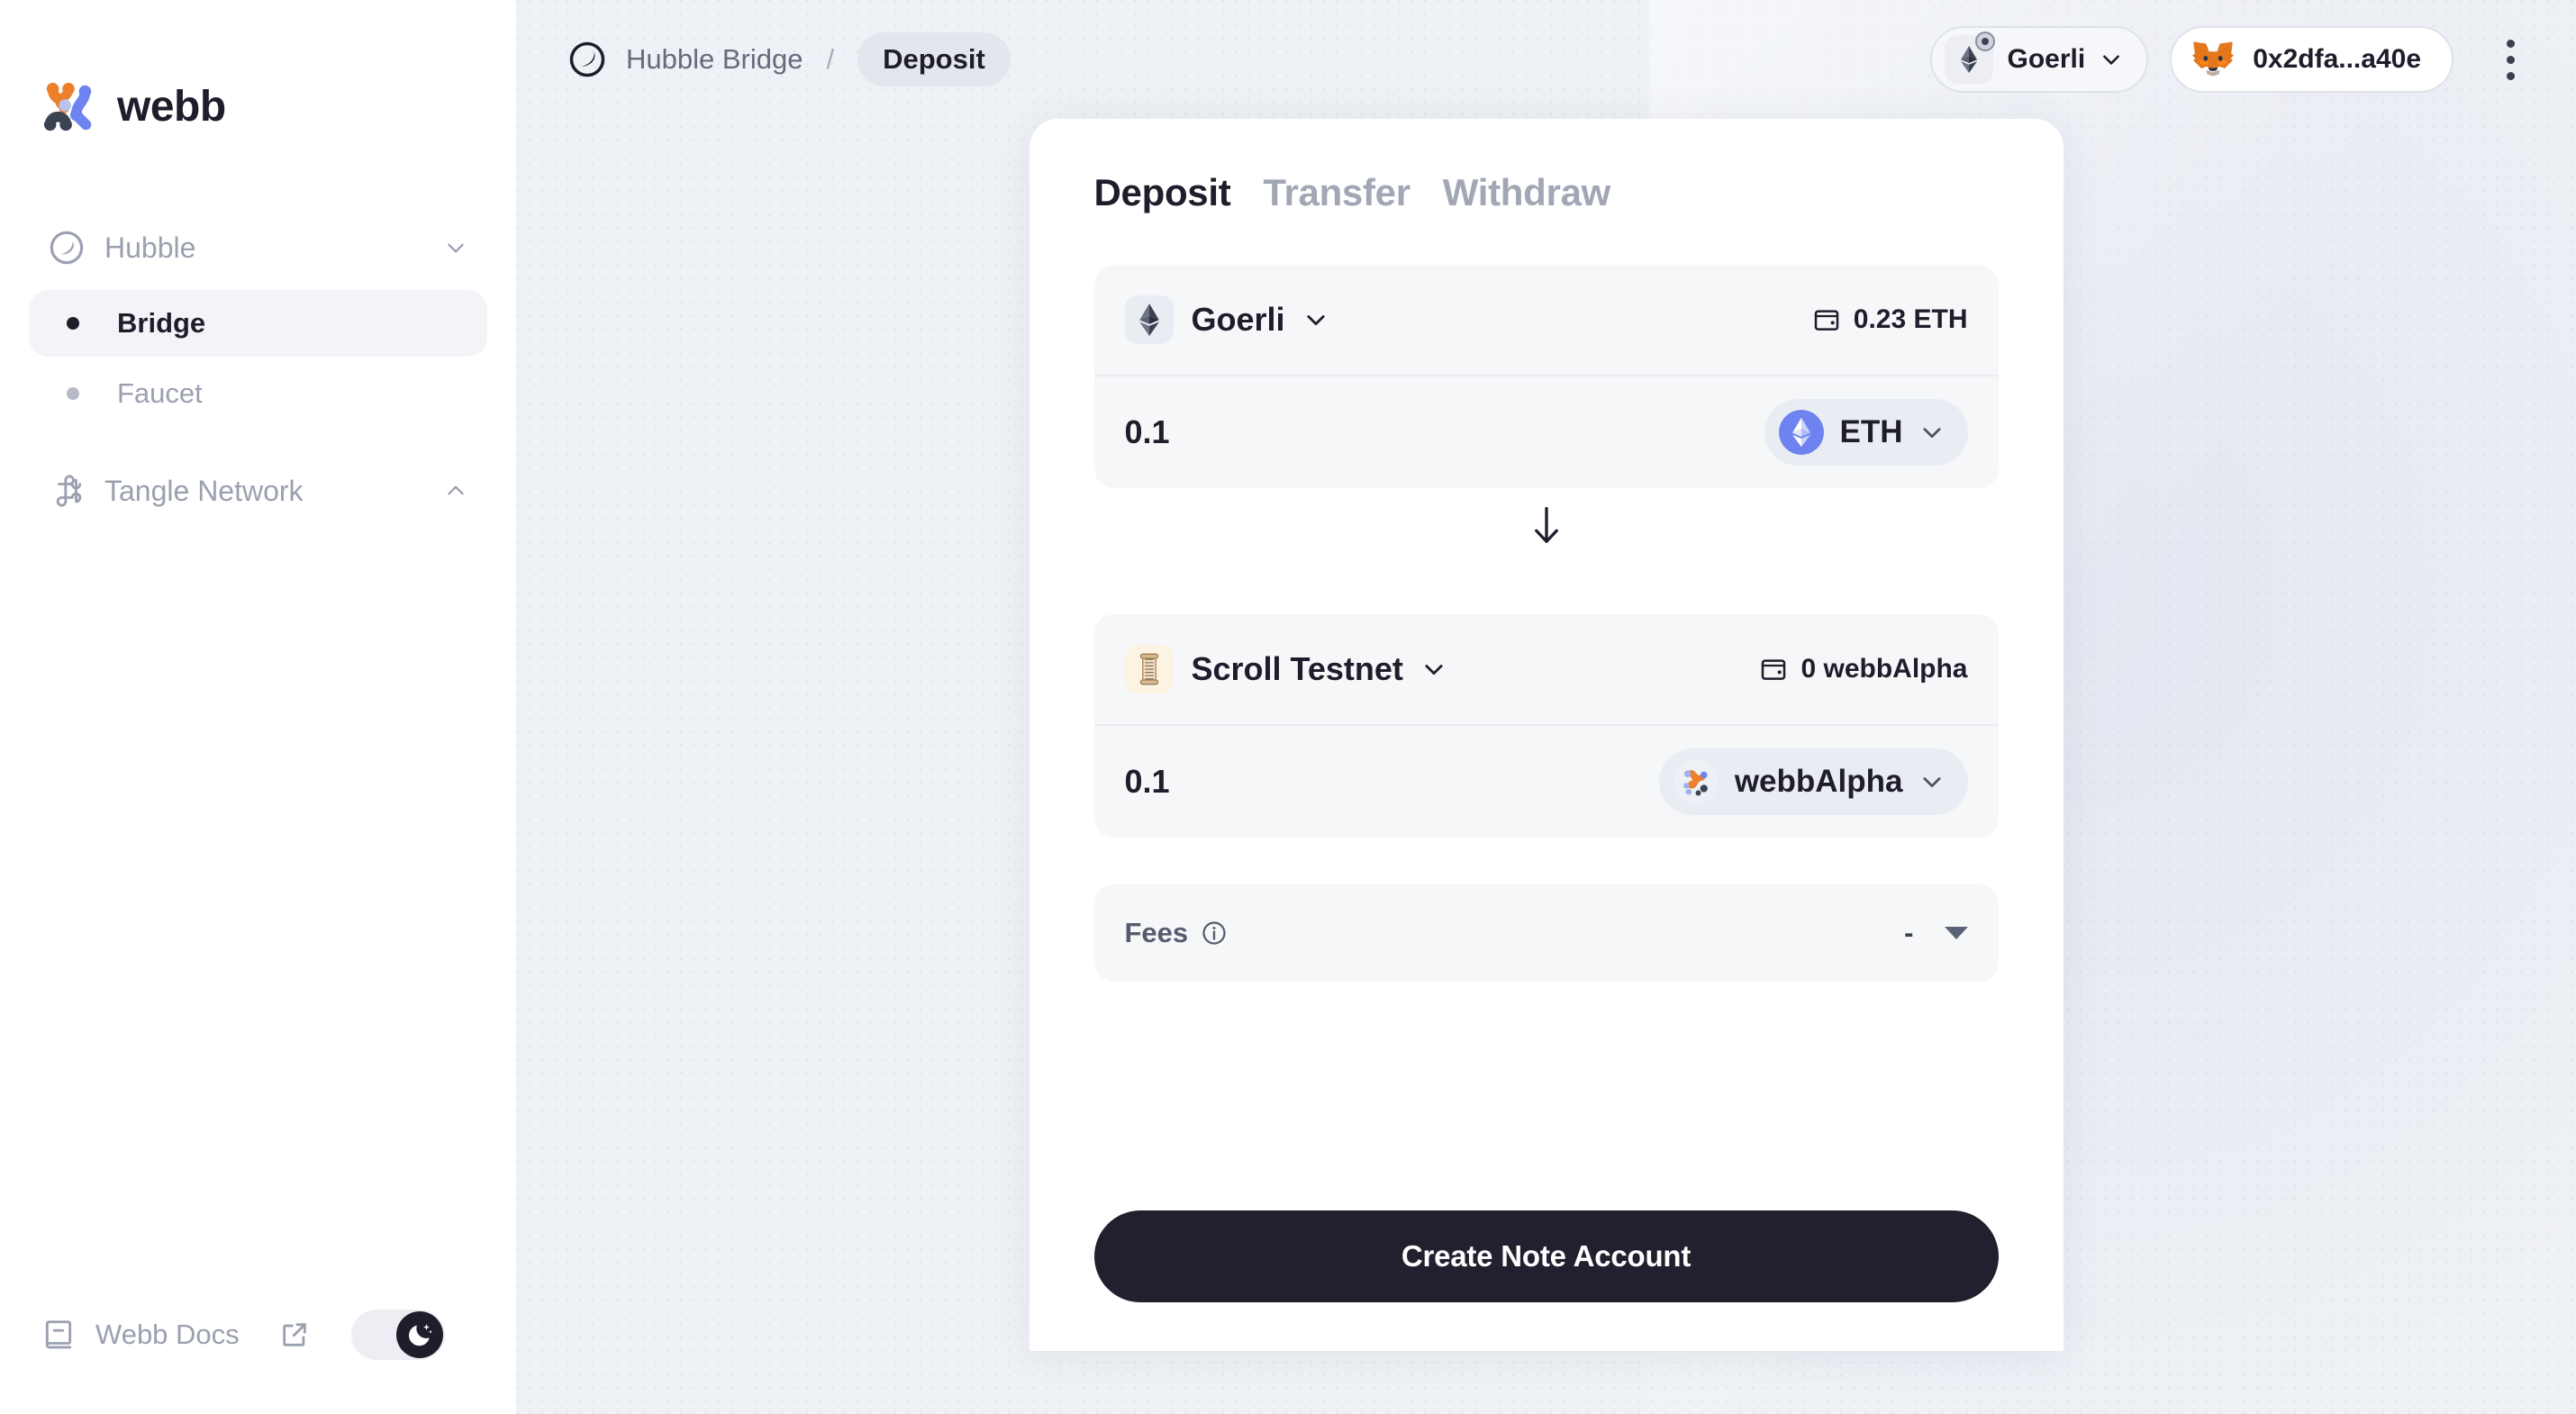  What do you see at coordinates (275, 1334) in the screenshot?
I see `external-link-icon` at bounding box center [275, 1334].